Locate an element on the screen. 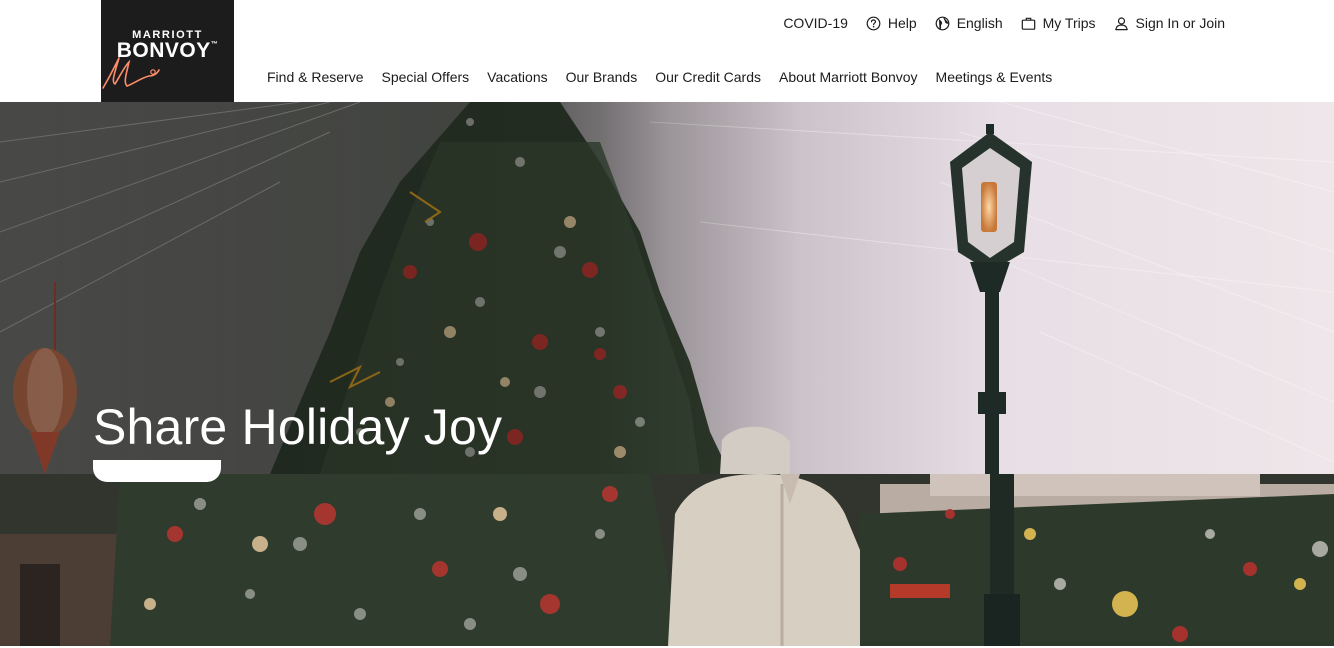 The image size is (1334, 648). nav-find-reserve: Find & Reserve is located at coordinates (315, 77).